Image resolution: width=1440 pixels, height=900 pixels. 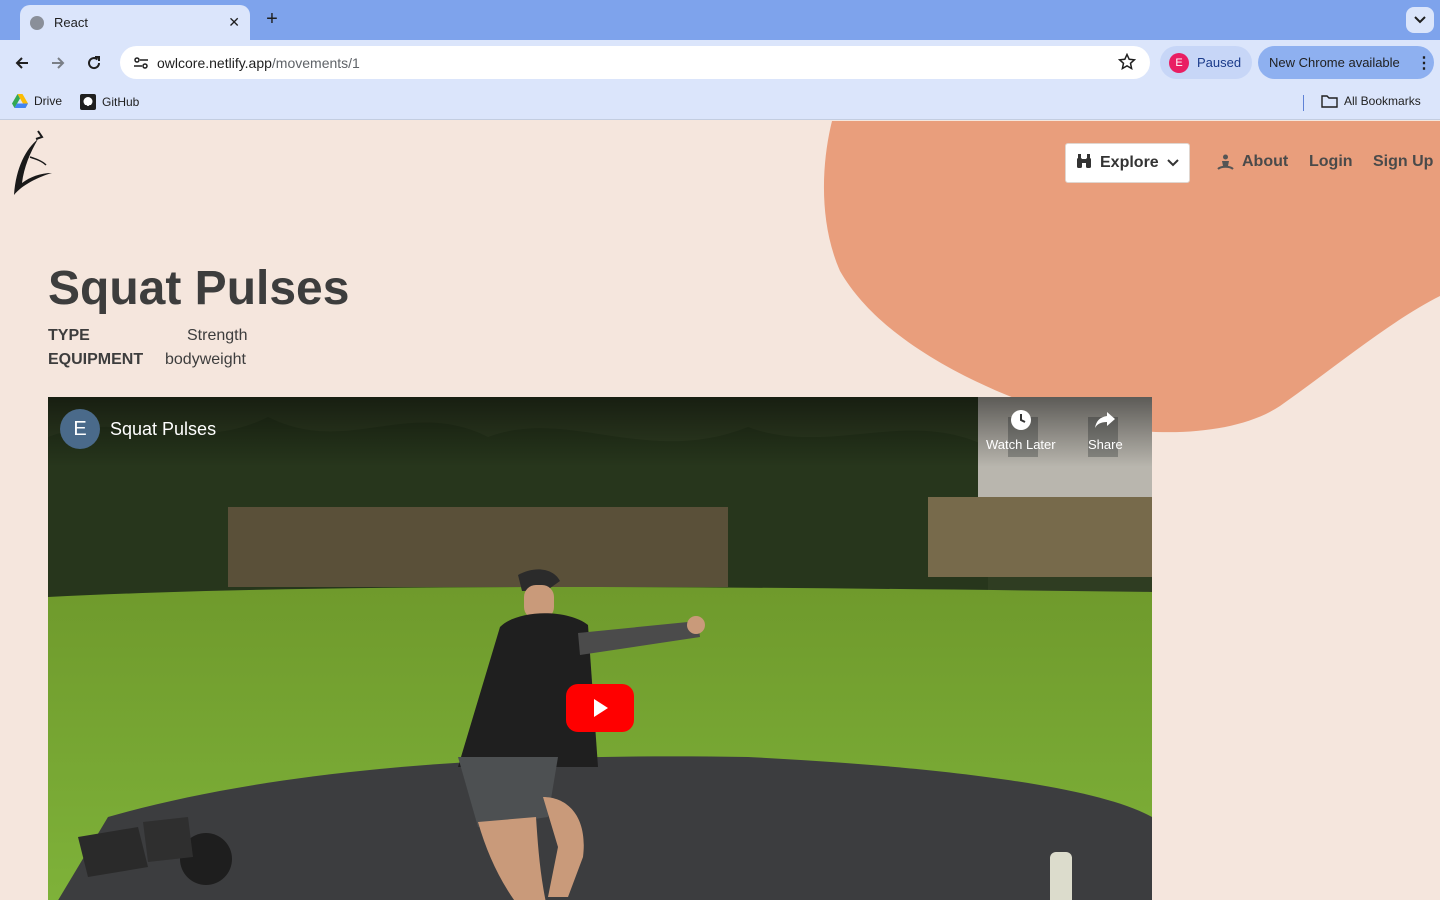 What do you see at coordinates (214, 62) in the screenshot?
I see `url-host: owlcore.netlify.app` at bounding box center [214, 62].